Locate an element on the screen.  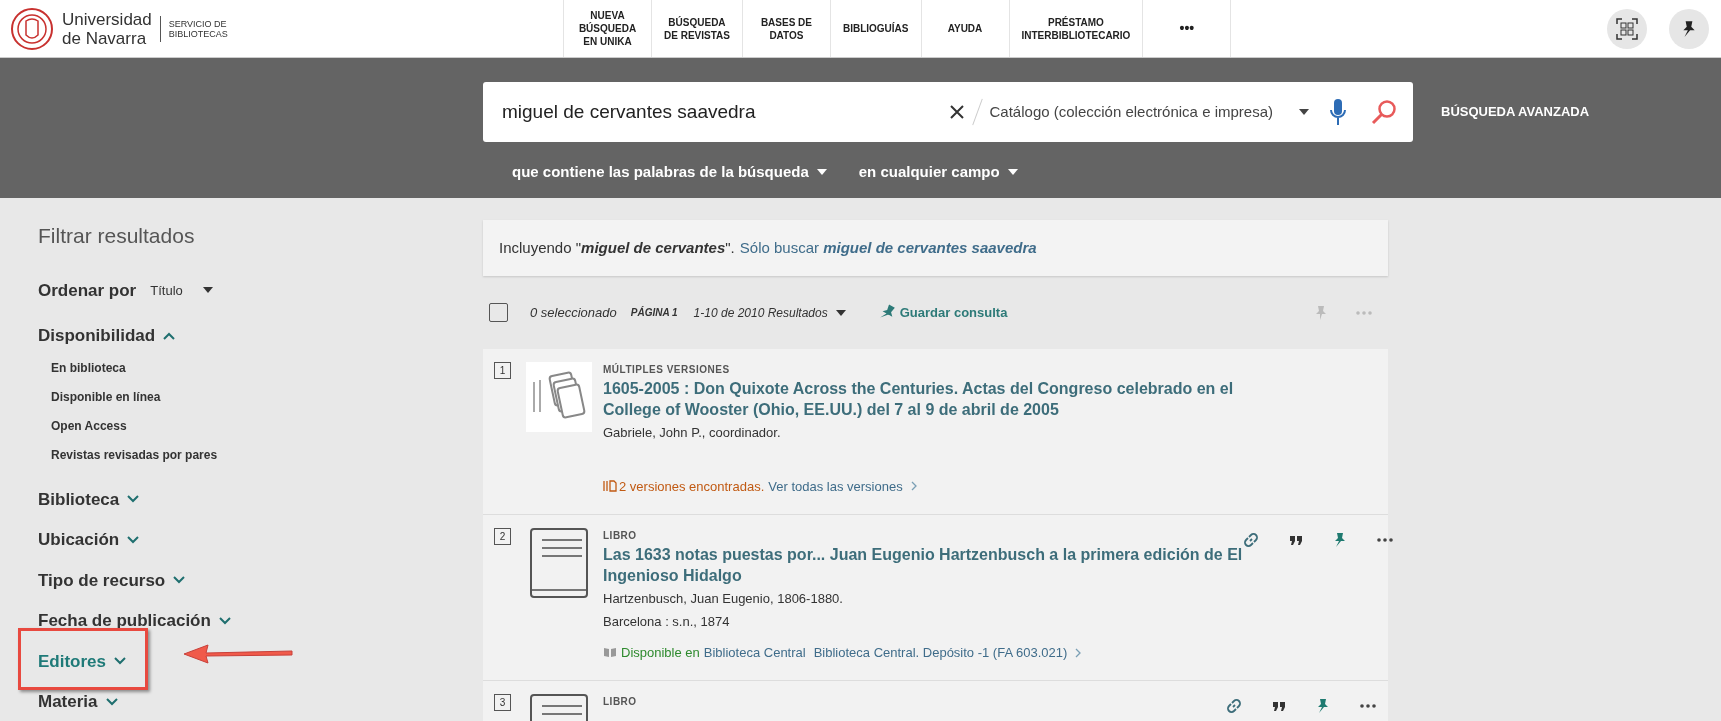
facet-heading: Editores is located at coordinates (82, 661).